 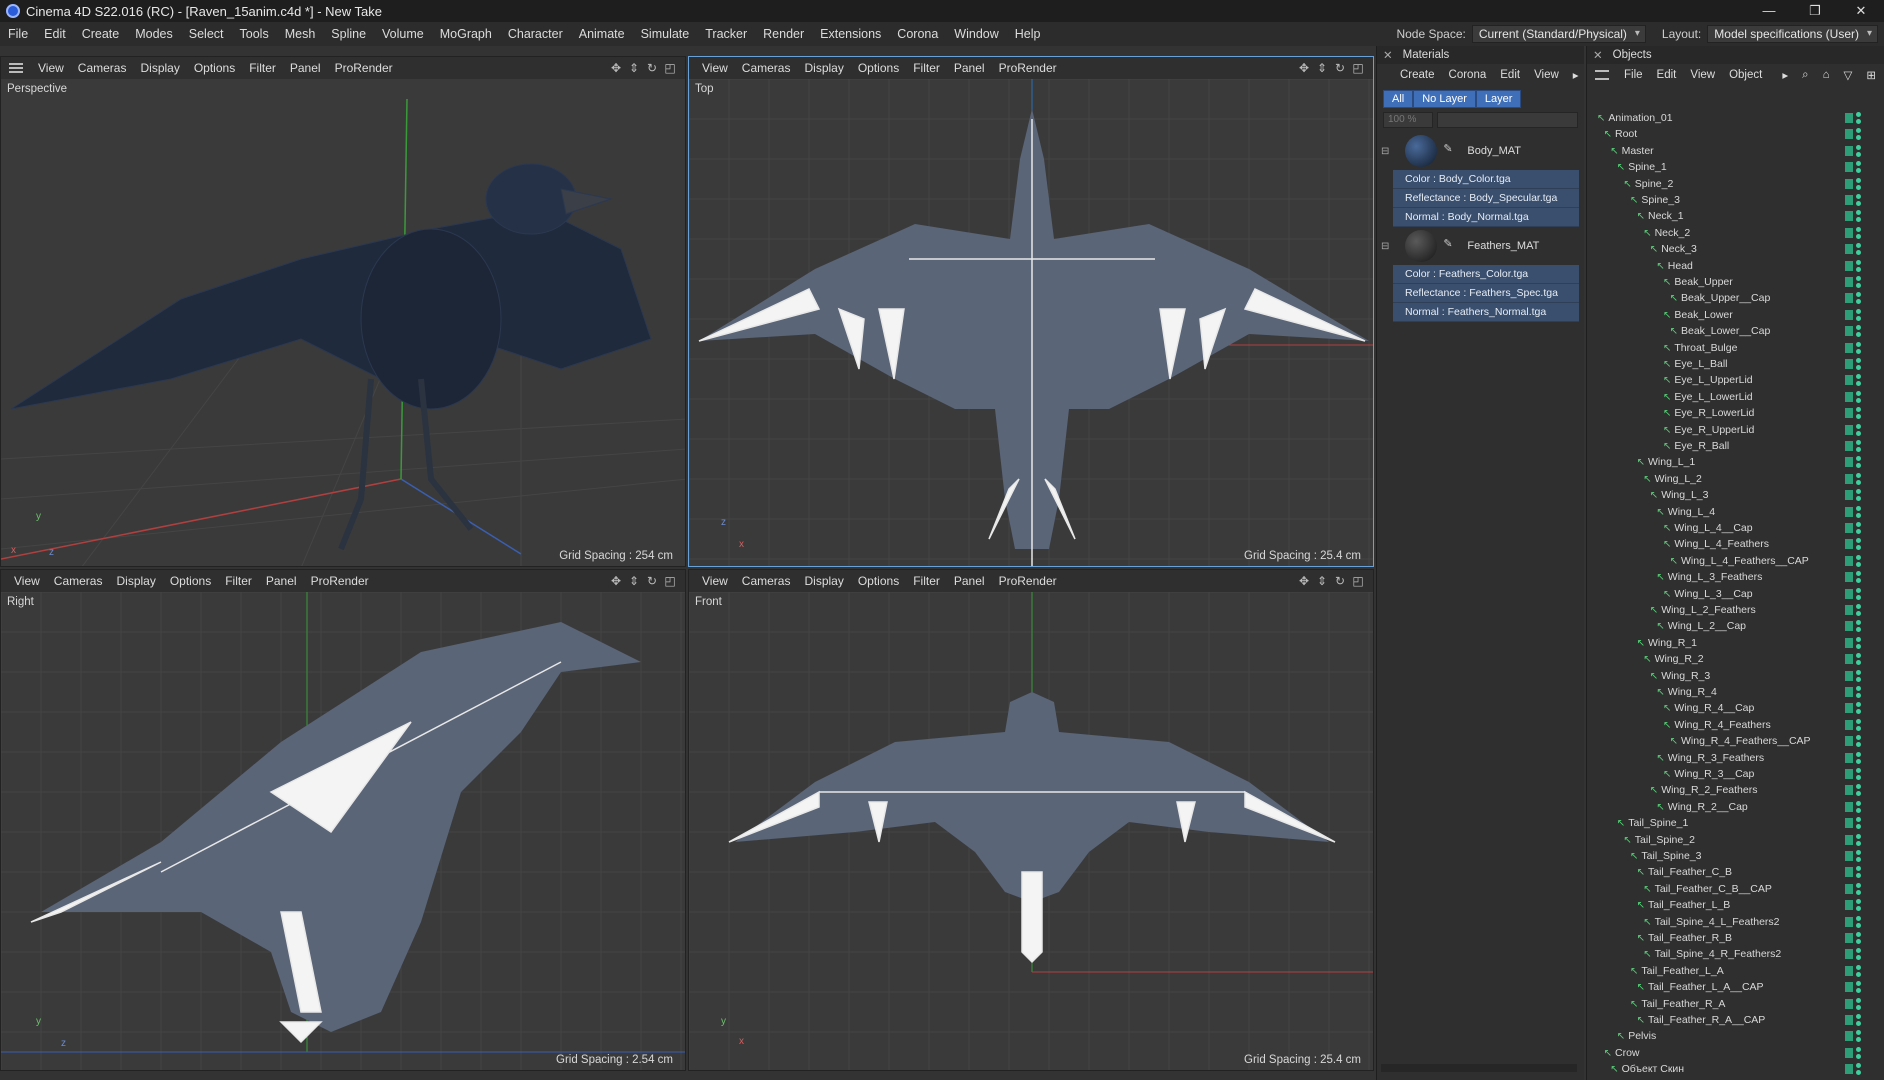 What do you see at coordinates (1728, 905) in the screenshot?
I see `object-tree-item: ↖ Tail_Feather_L_B` at bounding box center [1728, 905].